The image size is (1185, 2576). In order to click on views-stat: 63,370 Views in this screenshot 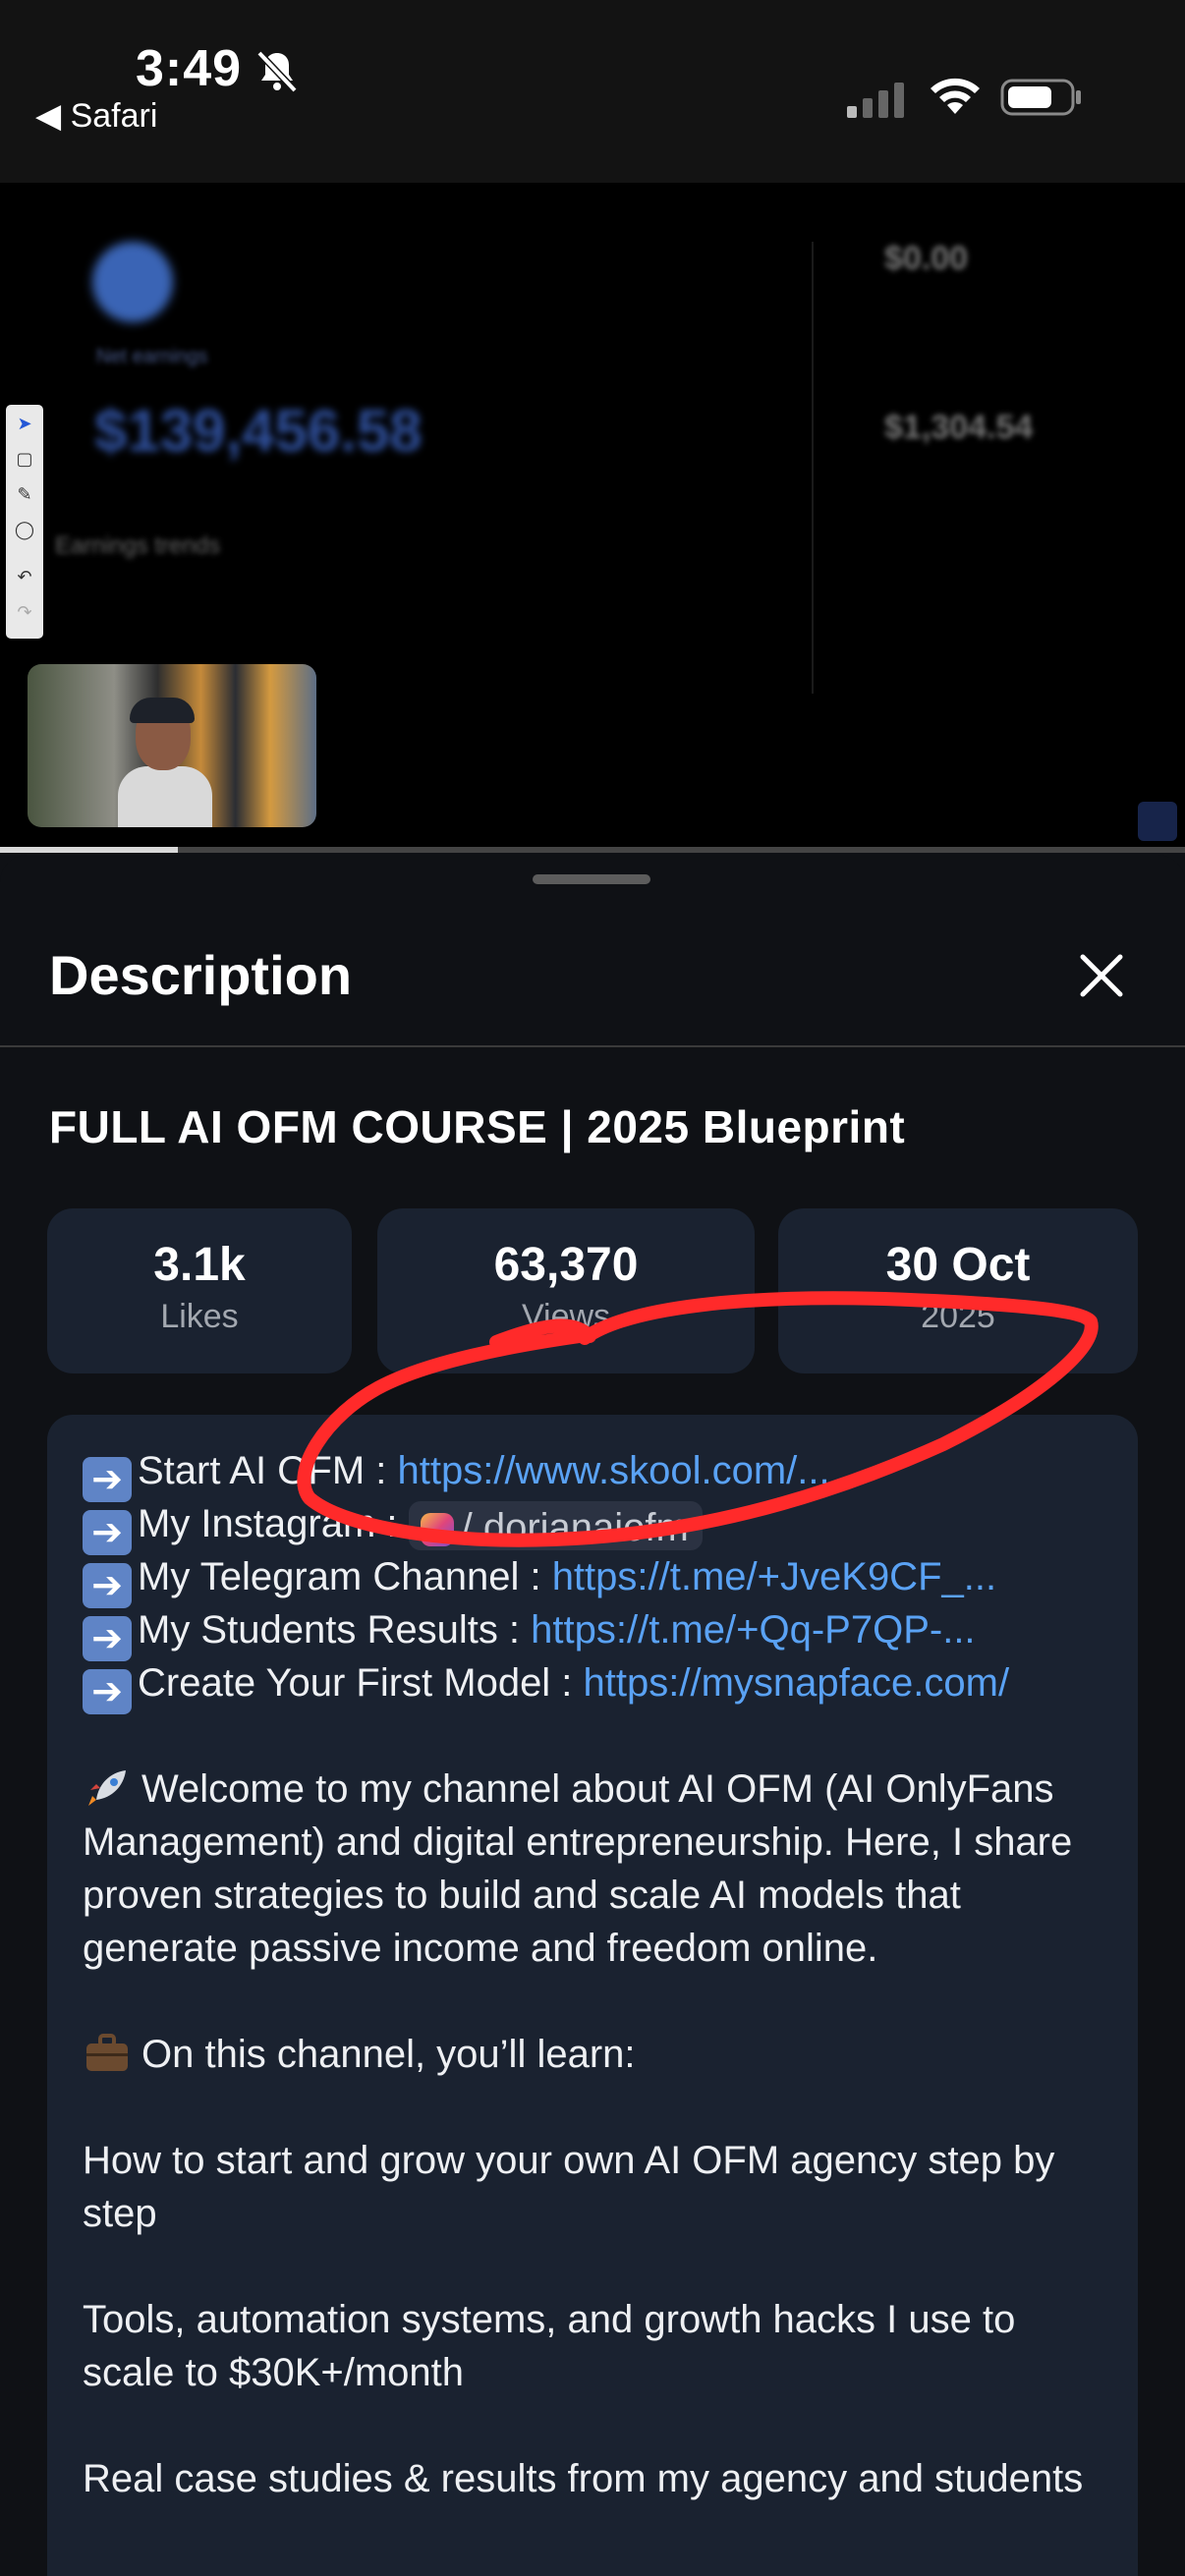, I will do `click(566, 1290)`.